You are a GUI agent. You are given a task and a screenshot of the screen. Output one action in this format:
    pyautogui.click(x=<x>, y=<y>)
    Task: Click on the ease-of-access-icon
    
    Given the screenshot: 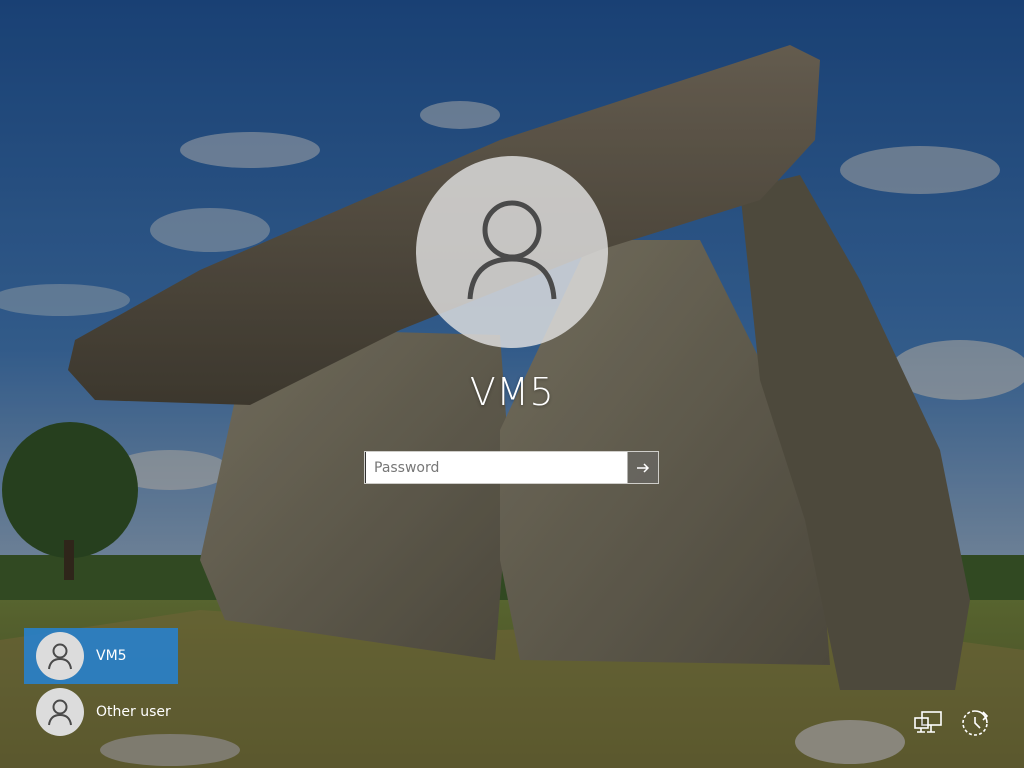 What is the action you would take?
    pyautogui.click(x=975, y=723)
    